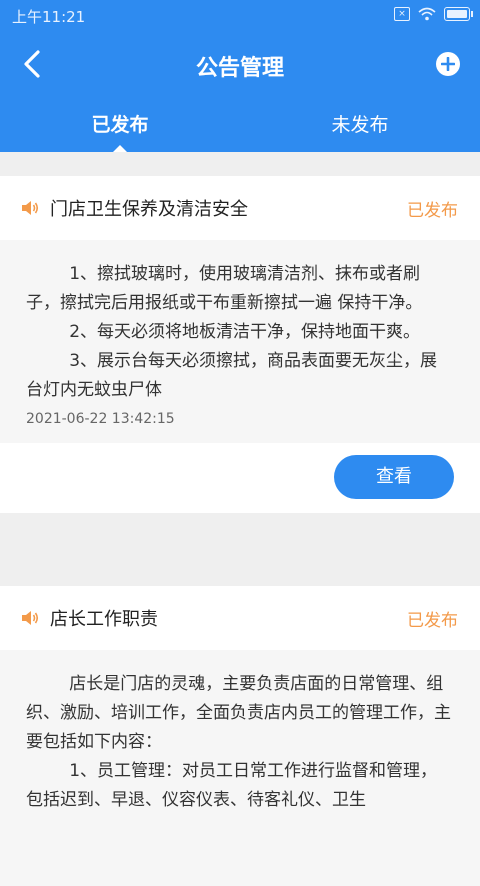 Image resolution: width=480 pixels, height=886 pixels. I want to click on wifi-icon, so click(427, 14).